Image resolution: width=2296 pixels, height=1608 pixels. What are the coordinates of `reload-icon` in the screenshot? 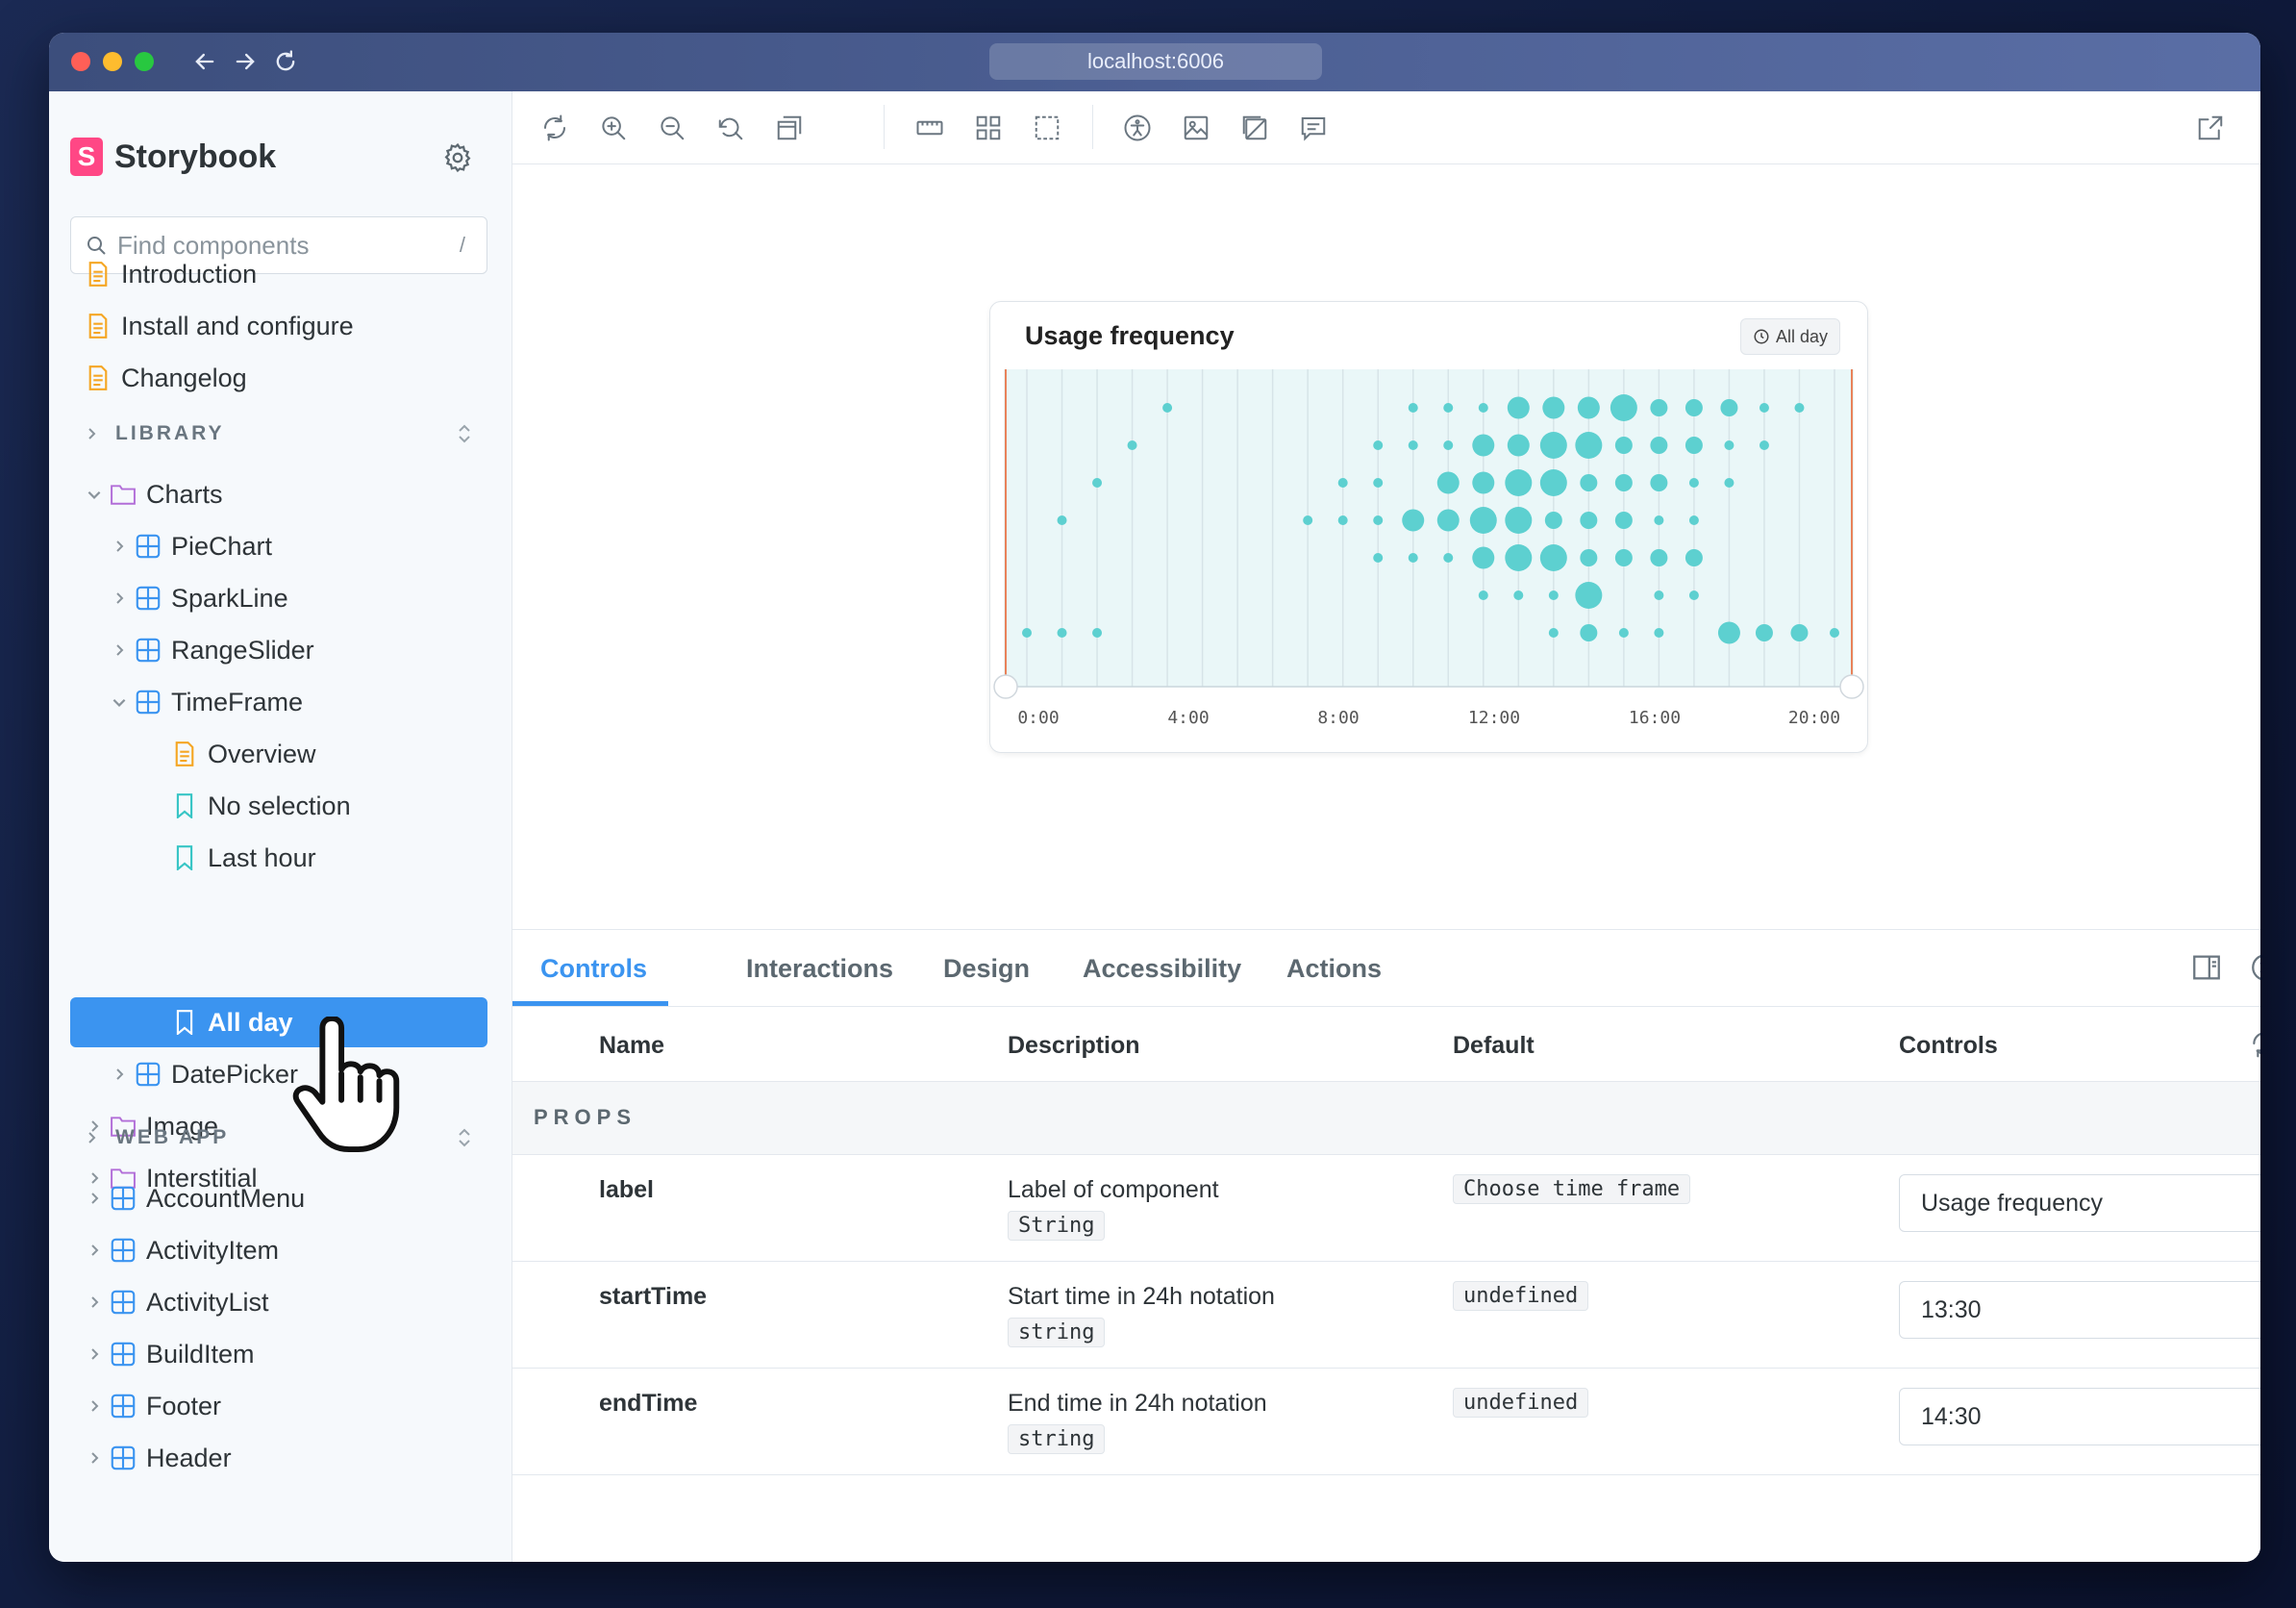 It's located at (285, 61).